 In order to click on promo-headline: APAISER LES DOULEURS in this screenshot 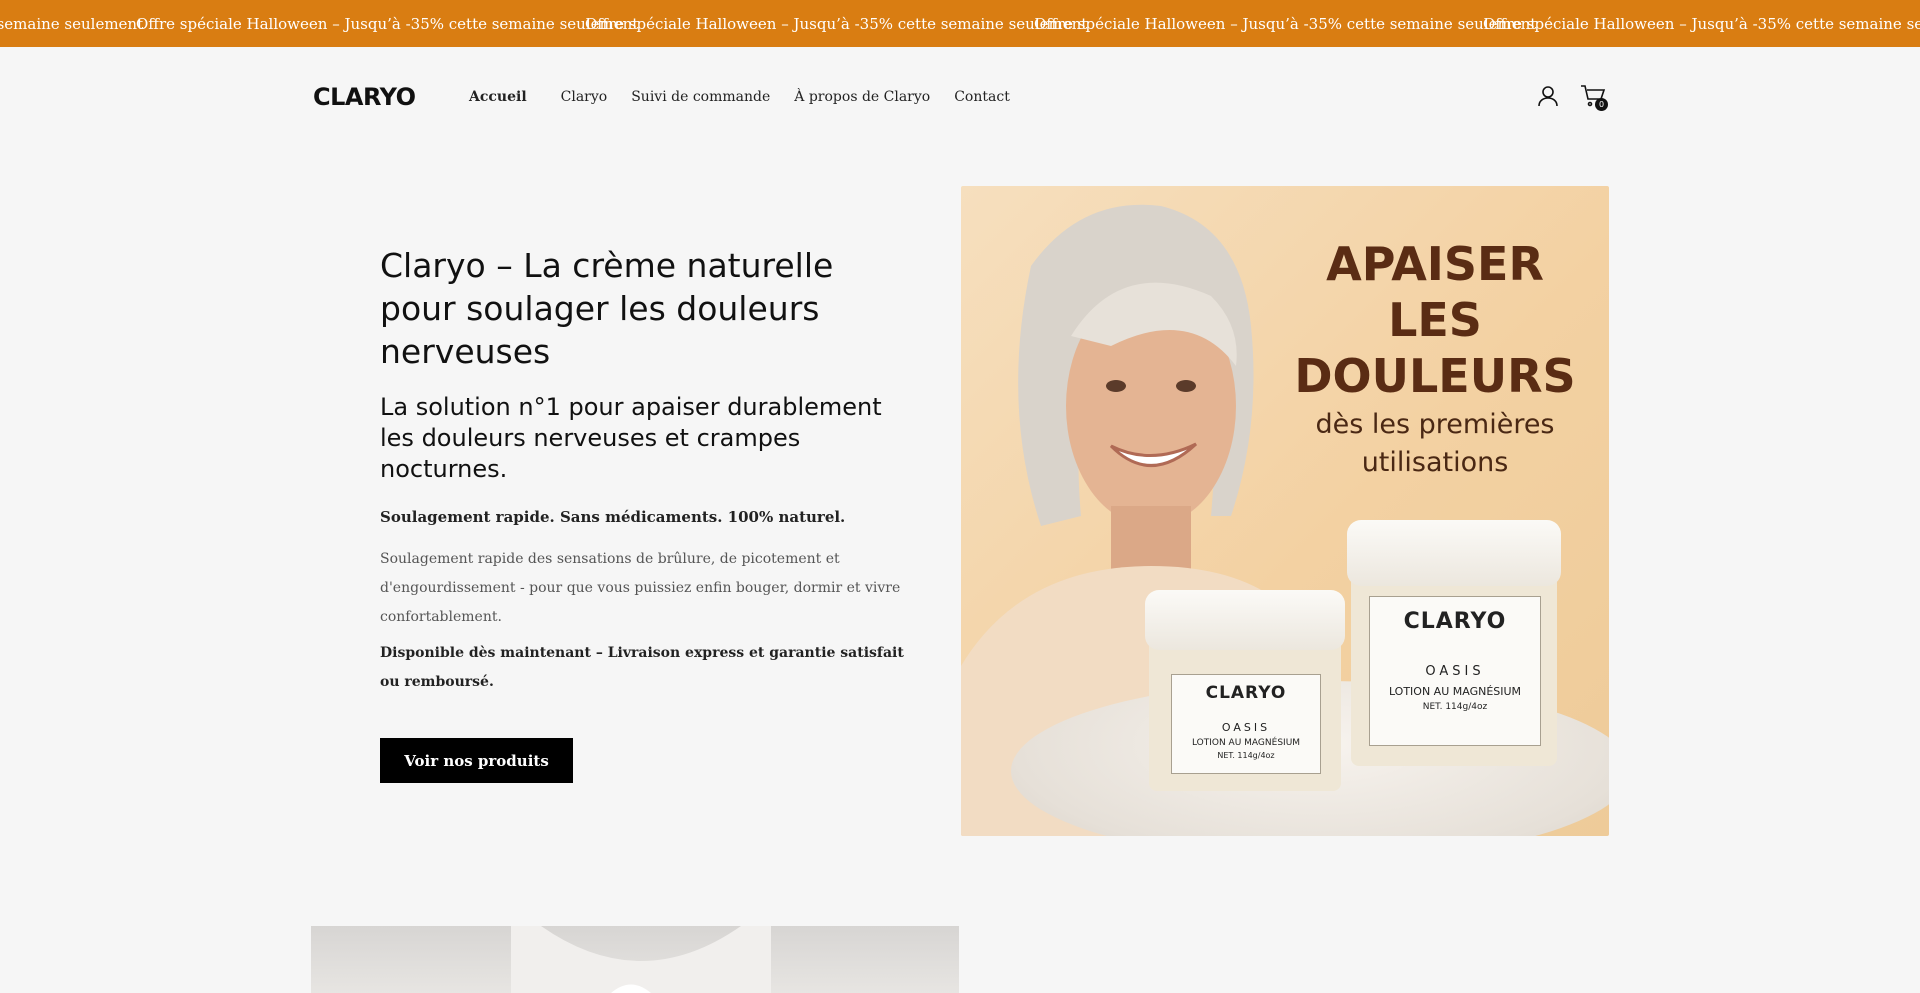, I will do `click(1435, 320)`.